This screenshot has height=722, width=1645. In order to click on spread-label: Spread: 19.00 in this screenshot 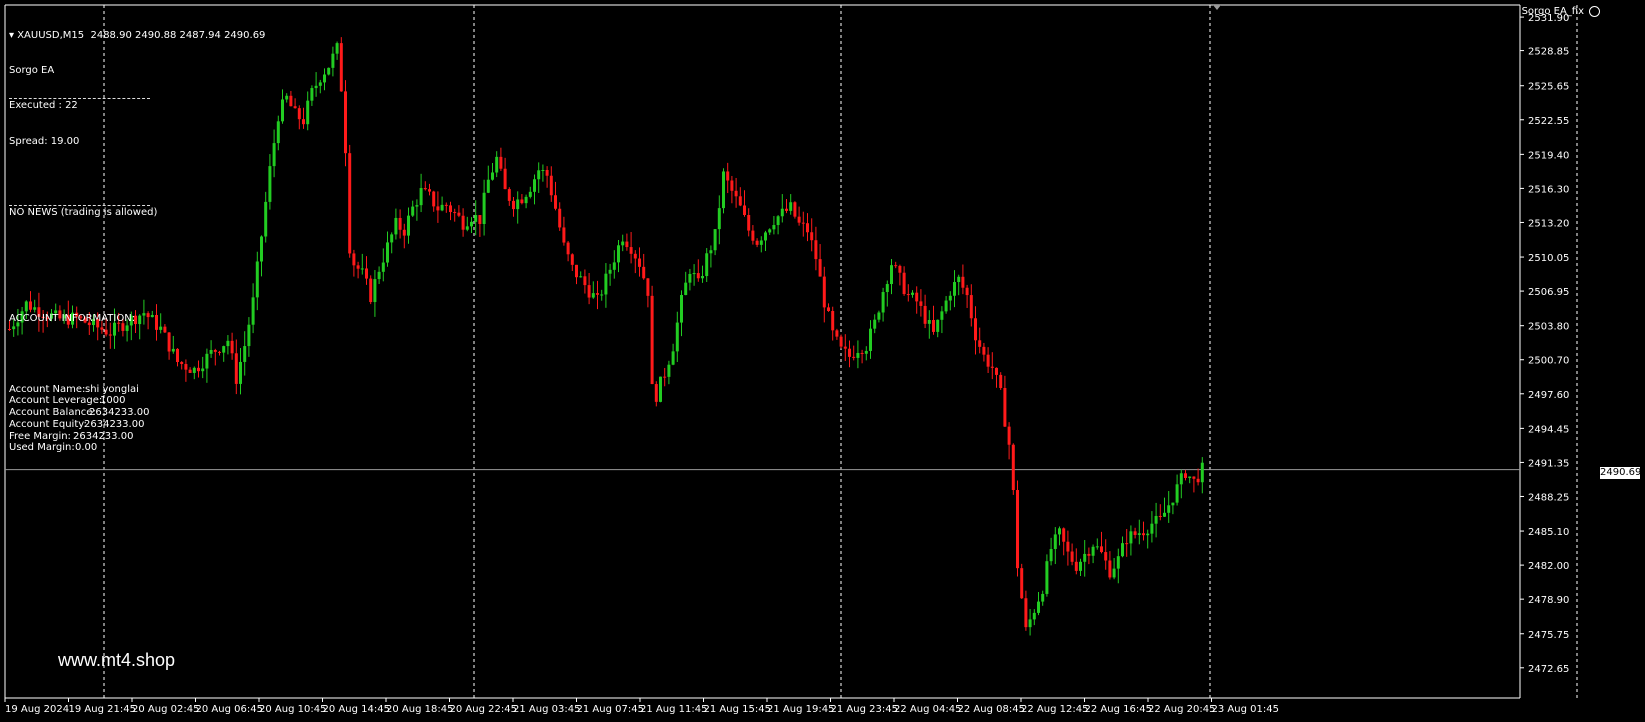, I will do `click(44, 141)`.